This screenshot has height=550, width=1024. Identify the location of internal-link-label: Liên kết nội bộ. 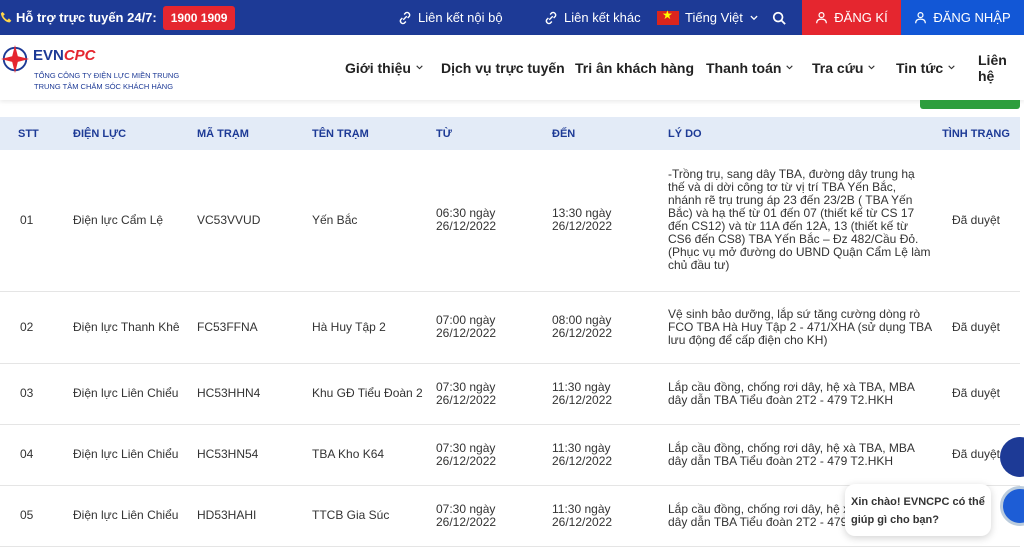
(460, 17).